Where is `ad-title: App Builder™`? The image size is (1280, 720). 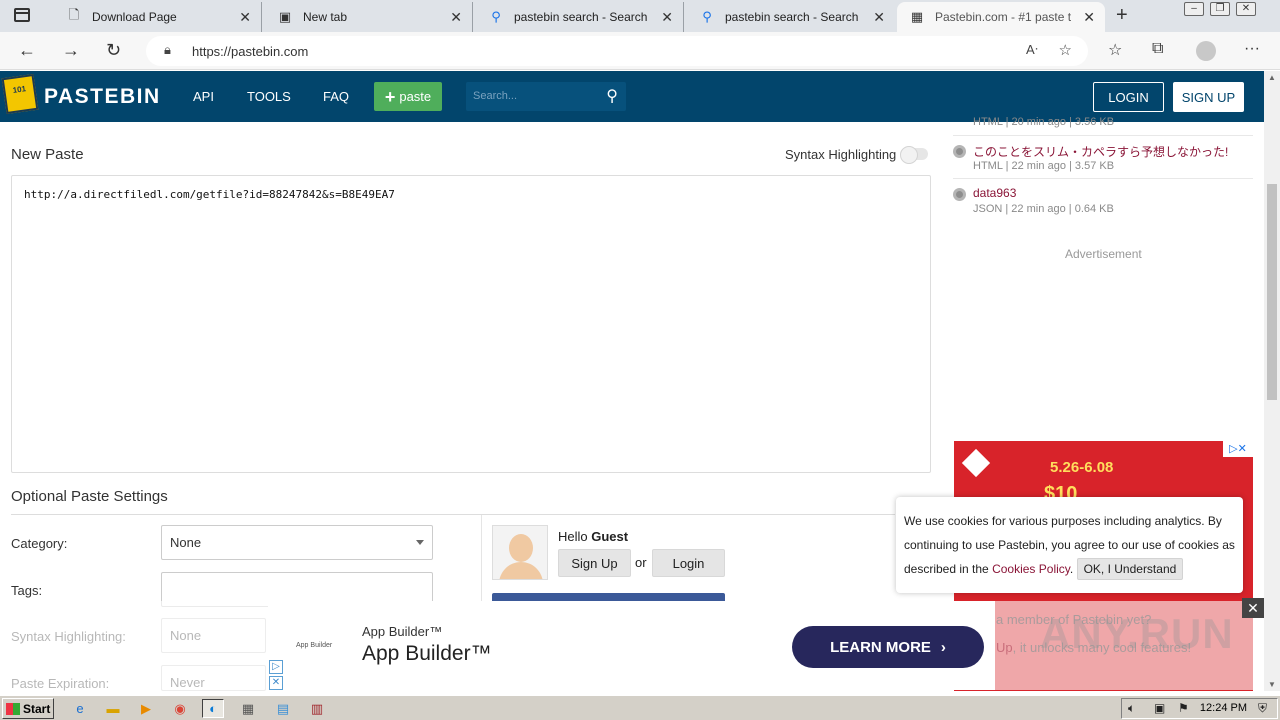
ad-title: App Builder™ is located at coordinates (427, 653).